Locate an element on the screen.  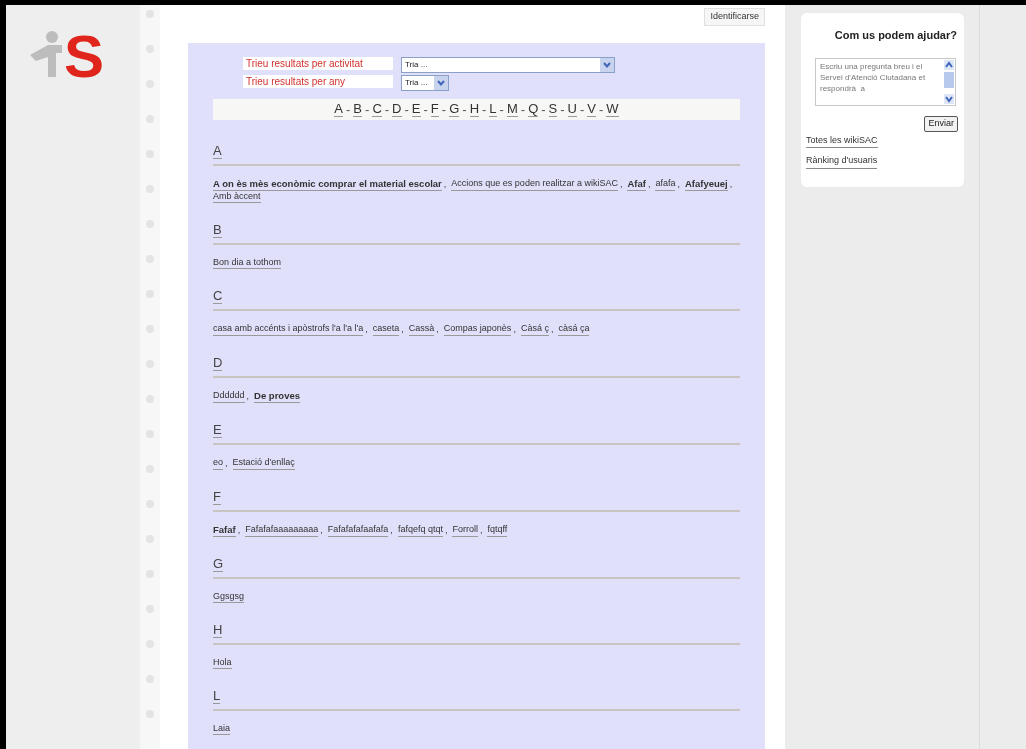
glossary-link: Bon dia a tothom is located at coordinates (247, 263).